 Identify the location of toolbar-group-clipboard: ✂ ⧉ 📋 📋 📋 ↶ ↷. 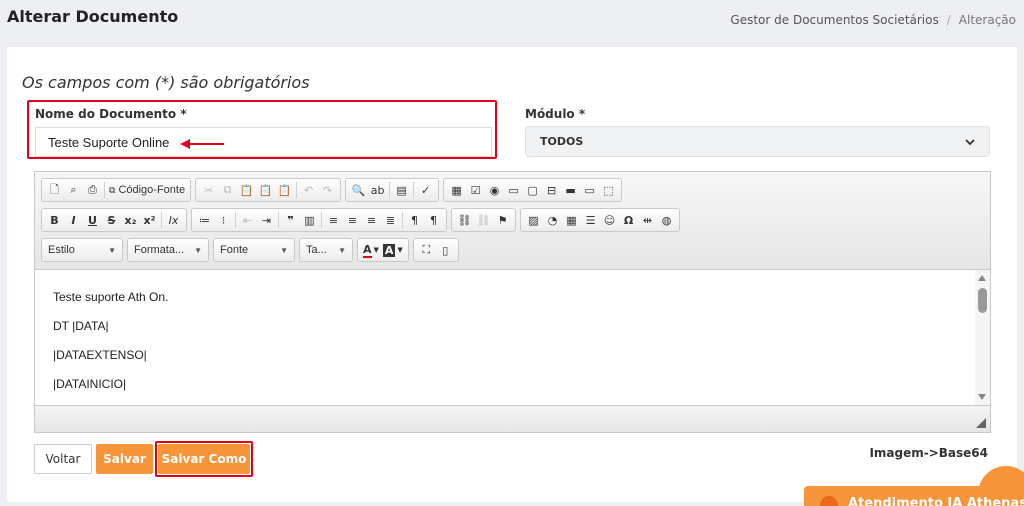
(268, 190).